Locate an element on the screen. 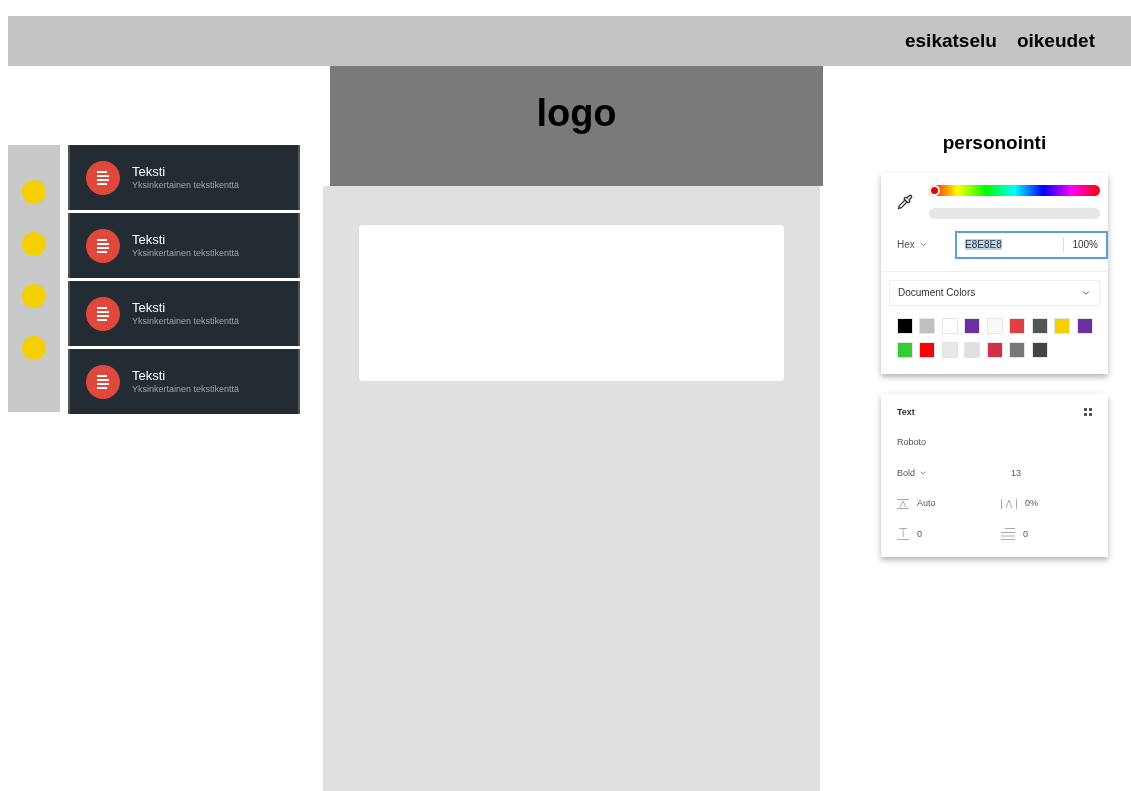 The height and width of the screenshot is (791, 1131). hex-value: E8E8E8 is located at coordinates (983, 245).